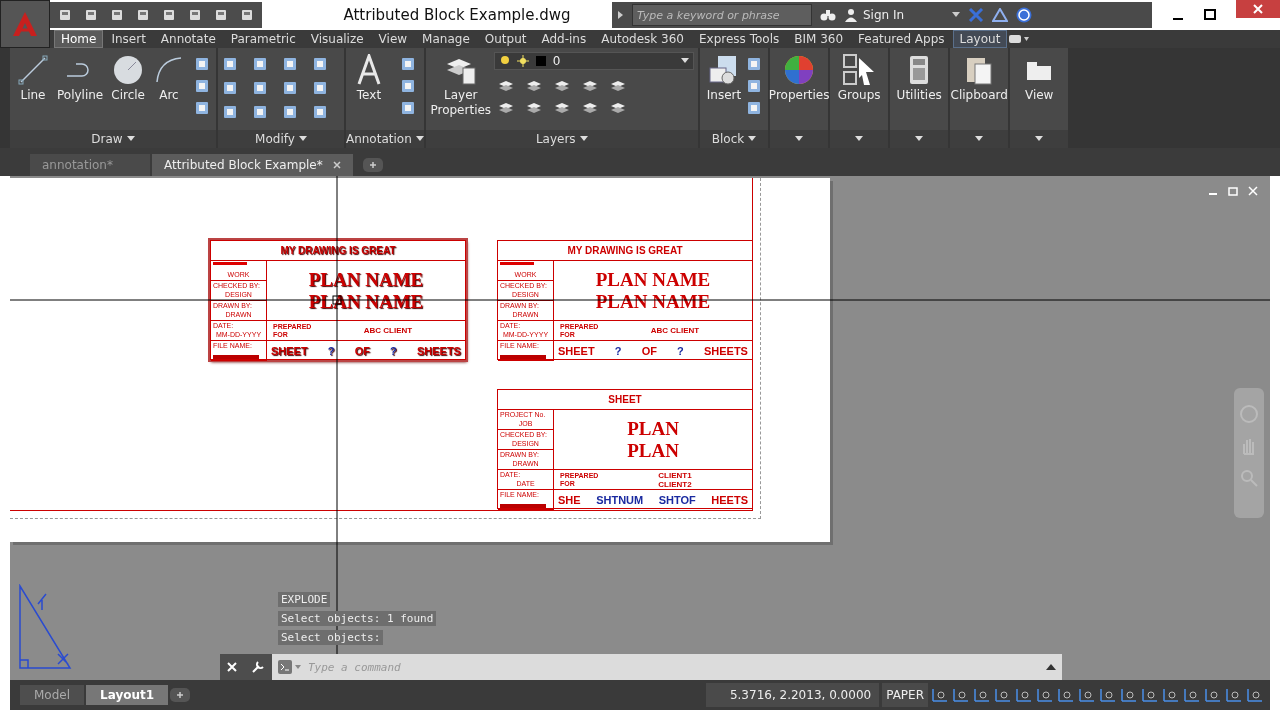  Describe the element at coordinates (724, 78) in the screenshot. I see `insert-button: Insert` at that location.